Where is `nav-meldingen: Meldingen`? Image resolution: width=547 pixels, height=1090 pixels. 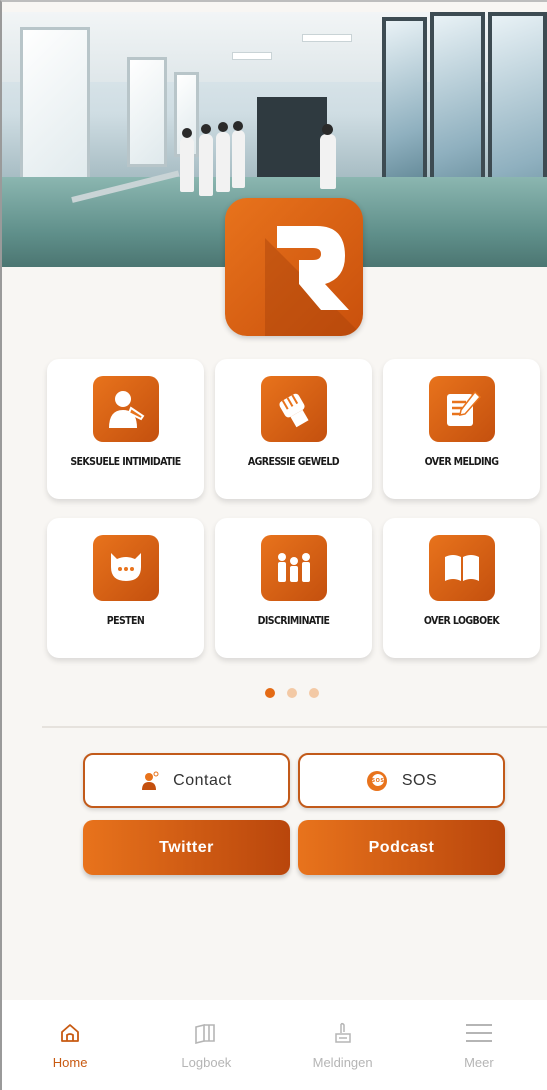
nav-meldingen: Meldingen is located at coordinates (343, 1045).